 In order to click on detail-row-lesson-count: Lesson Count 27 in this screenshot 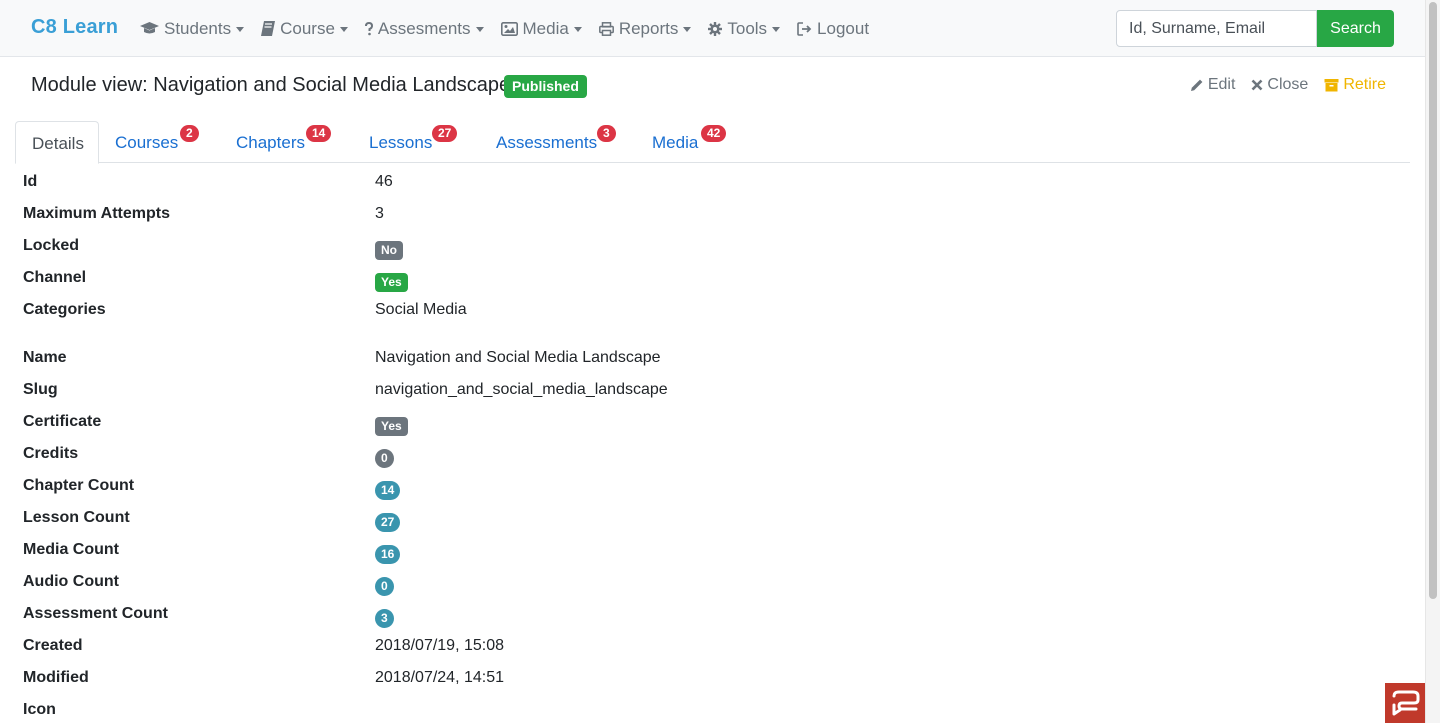, I will do `click(718, 519)`.